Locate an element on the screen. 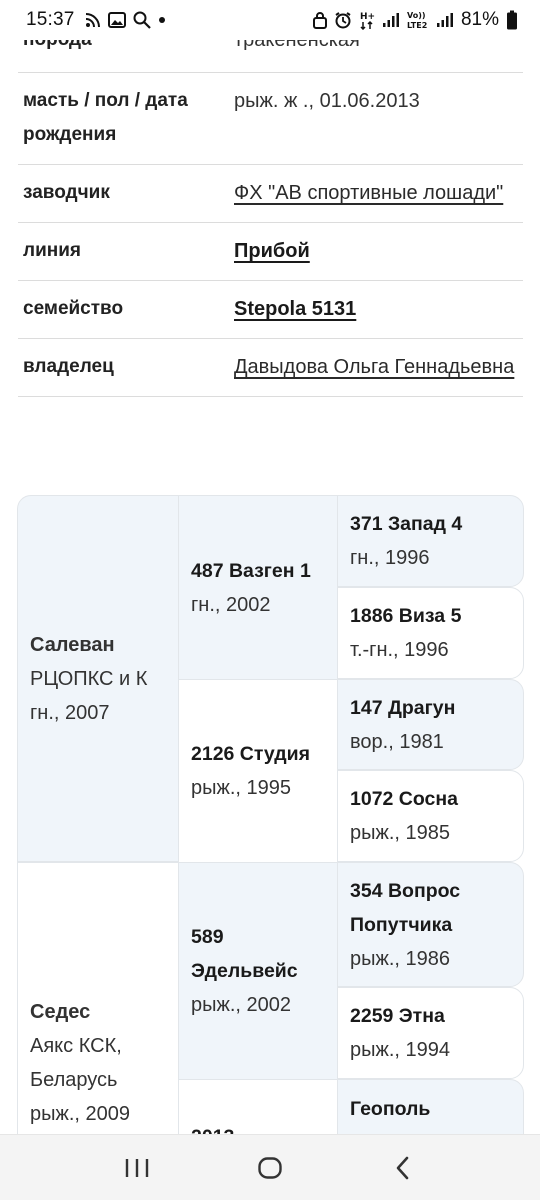 The height and width of the screenshot is (1200, 540). pedigree-g3-2: 1886 Виза 5 т.-гн., 1996 is located at coordinates (430, 633).